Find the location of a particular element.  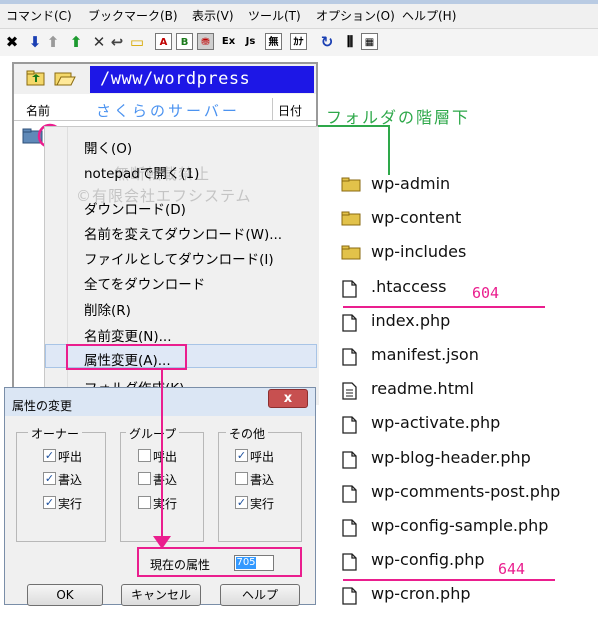

group-group-title: グループ is located at coordinates (153, 433).